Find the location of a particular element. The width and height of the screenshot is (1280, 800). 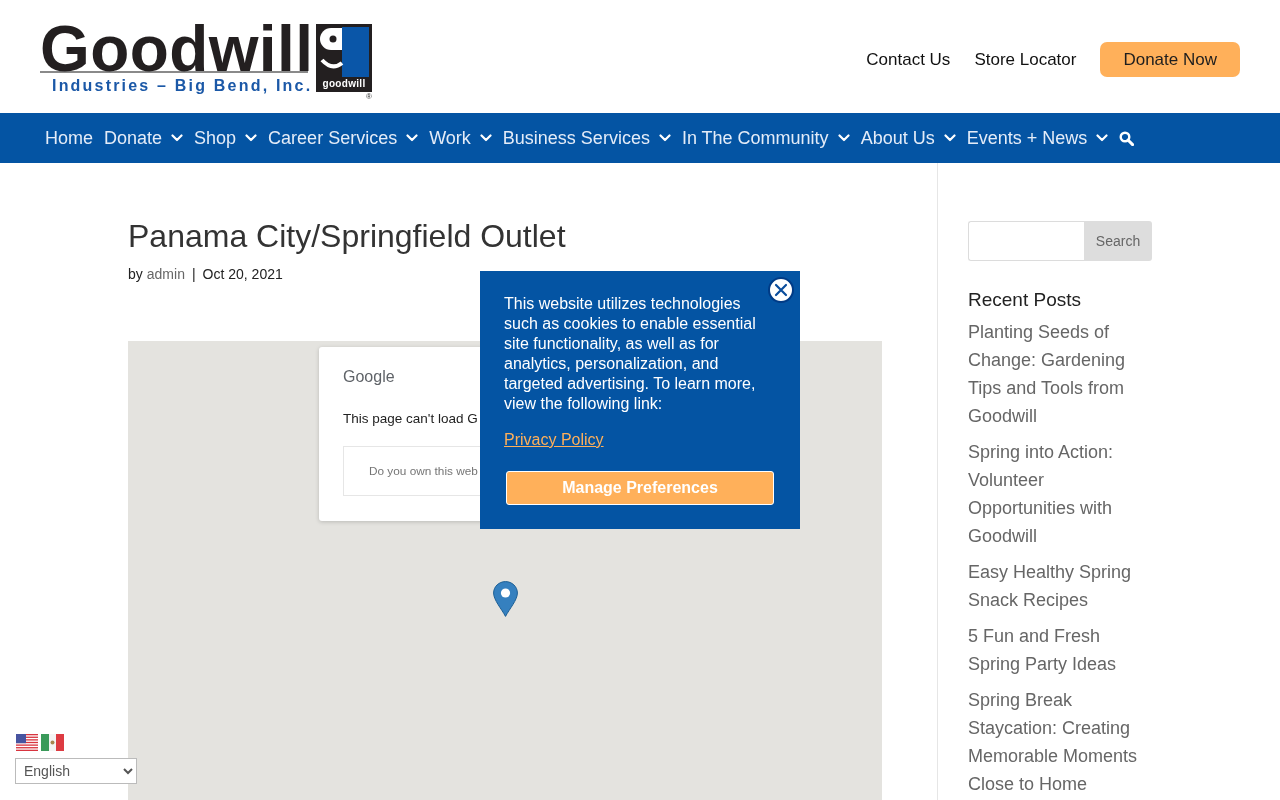

logo-badge-text: goodwill is located at coordinates (344, 84).